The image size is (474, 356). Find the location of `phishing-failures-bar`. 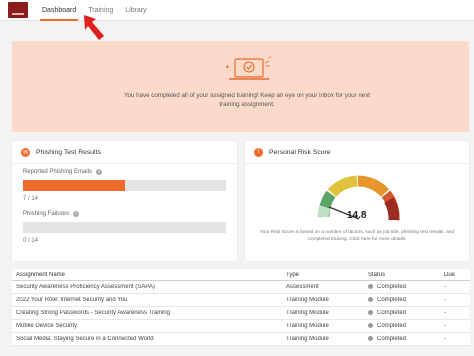

phishing-failures-bar is located at coordinates (124, 227).